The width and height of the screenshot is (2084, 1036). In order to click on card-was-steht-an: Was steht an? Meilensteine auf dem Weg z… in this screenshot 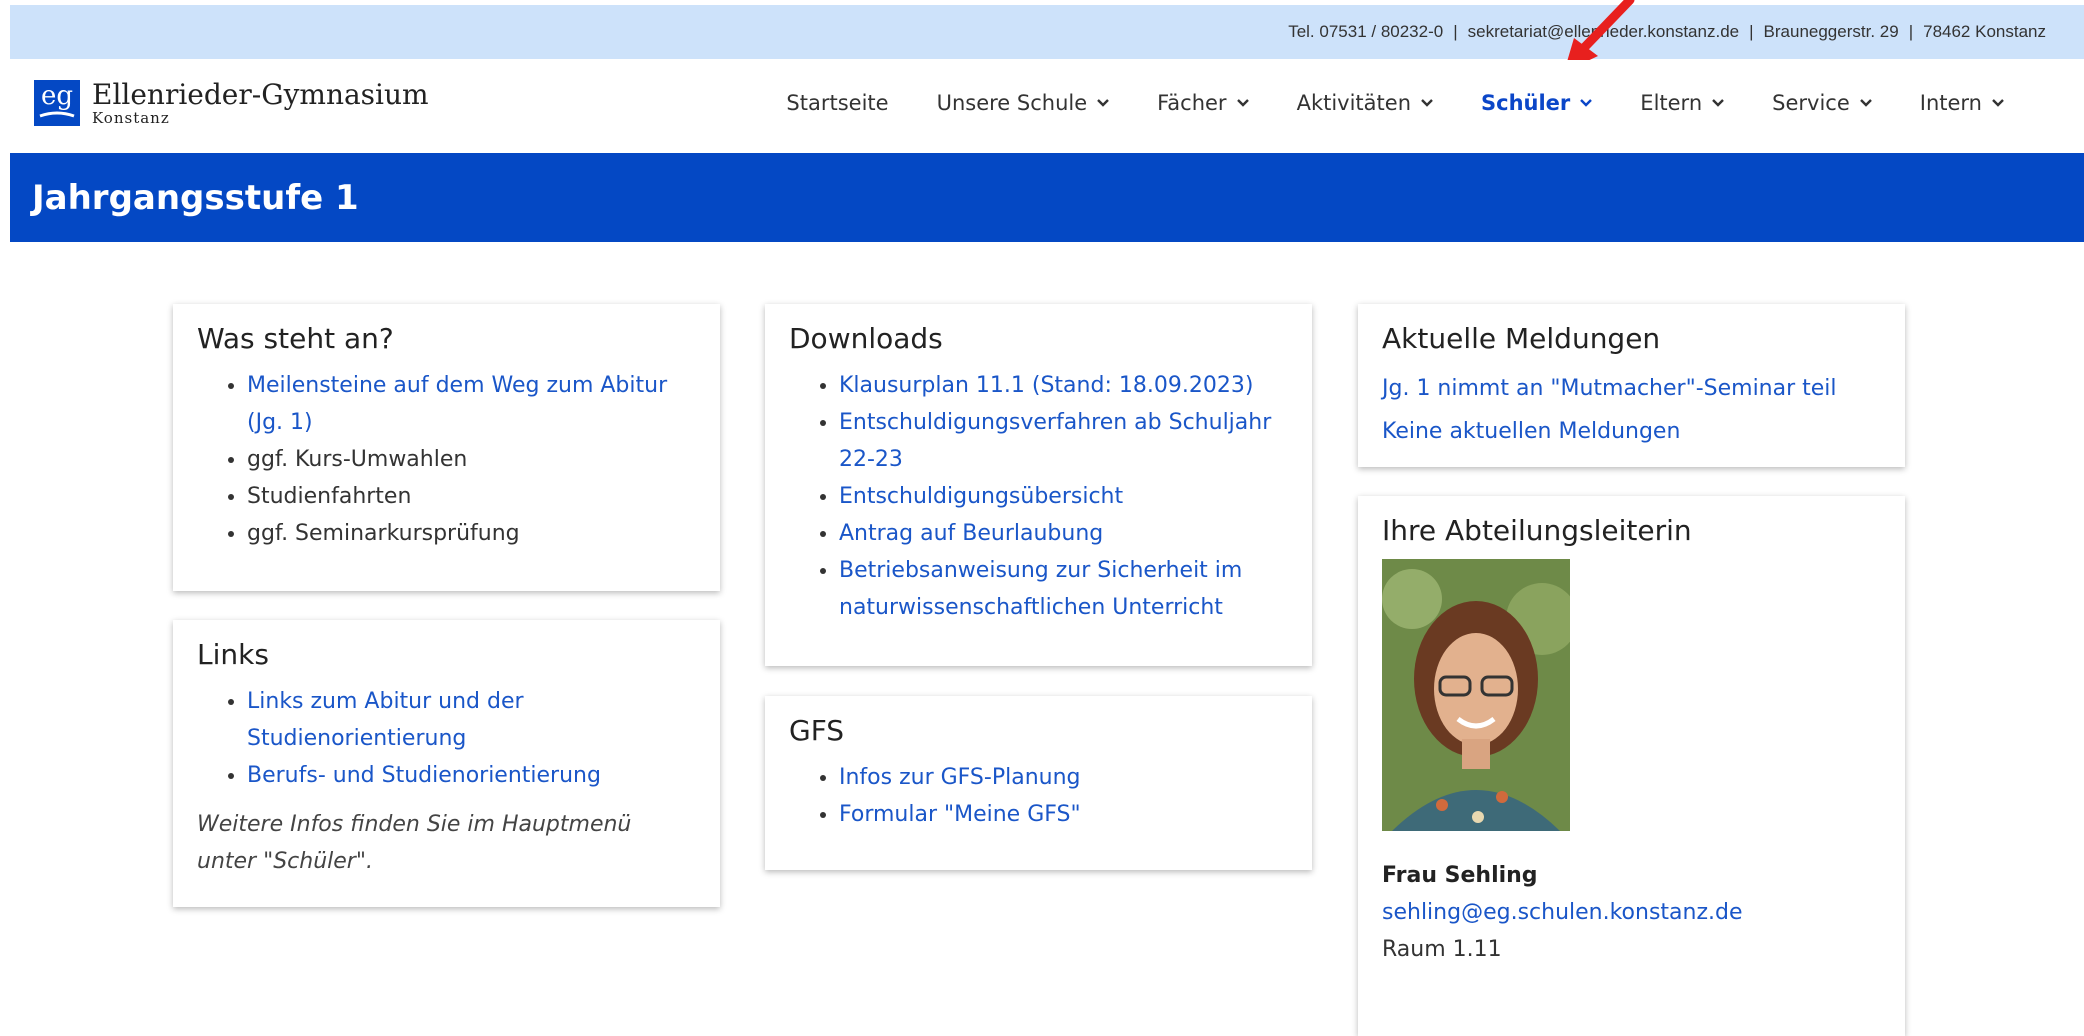, I will do `click(446, 447)`.